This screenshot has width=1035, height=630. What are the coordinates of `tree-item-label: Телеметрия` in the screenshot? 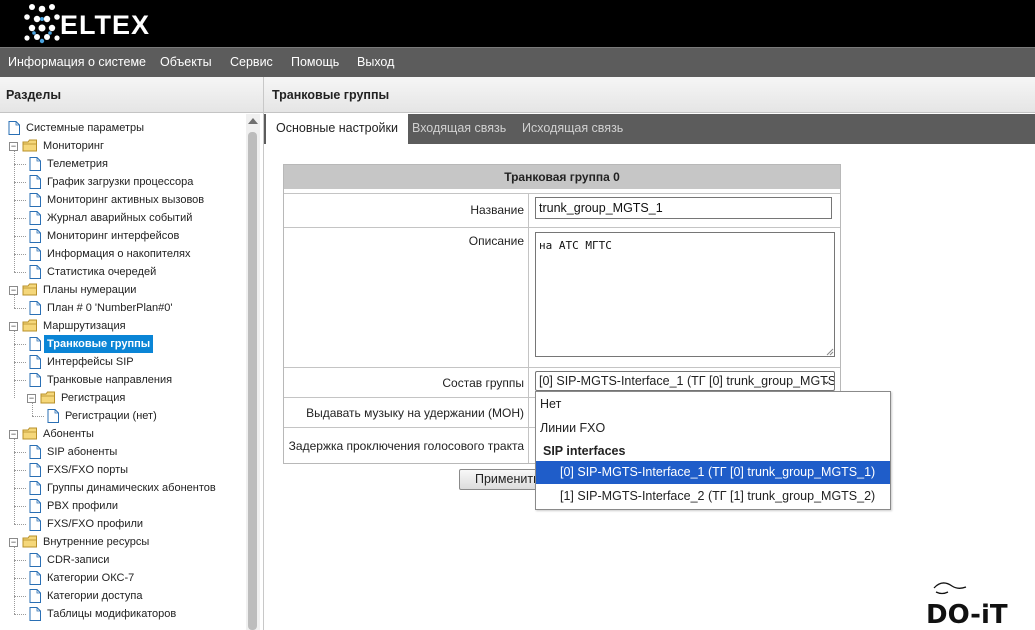 It's located at (77, 164).